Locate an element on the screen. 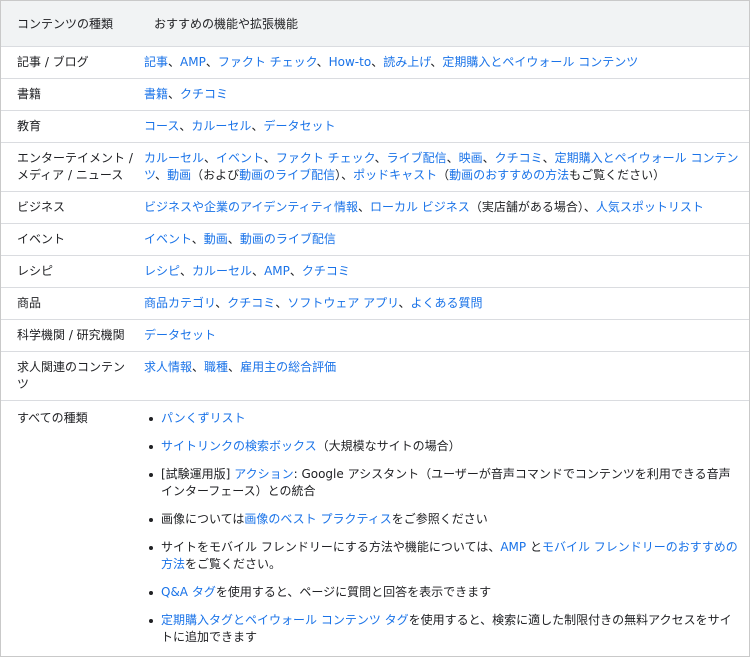 This screenshot has width=750, height=657. features-cell: 書籍、クチコミ is located at coordinates (443, 94).